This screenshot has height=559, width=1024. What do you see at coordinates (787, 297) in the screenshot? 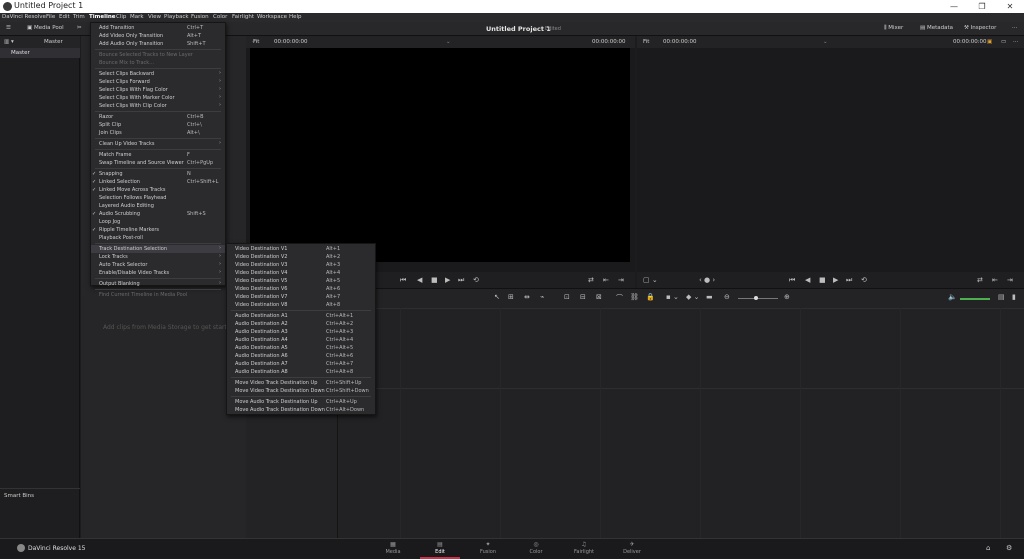
I see `zoom-in-icon: ⊕` at bounding box center [787, 297].